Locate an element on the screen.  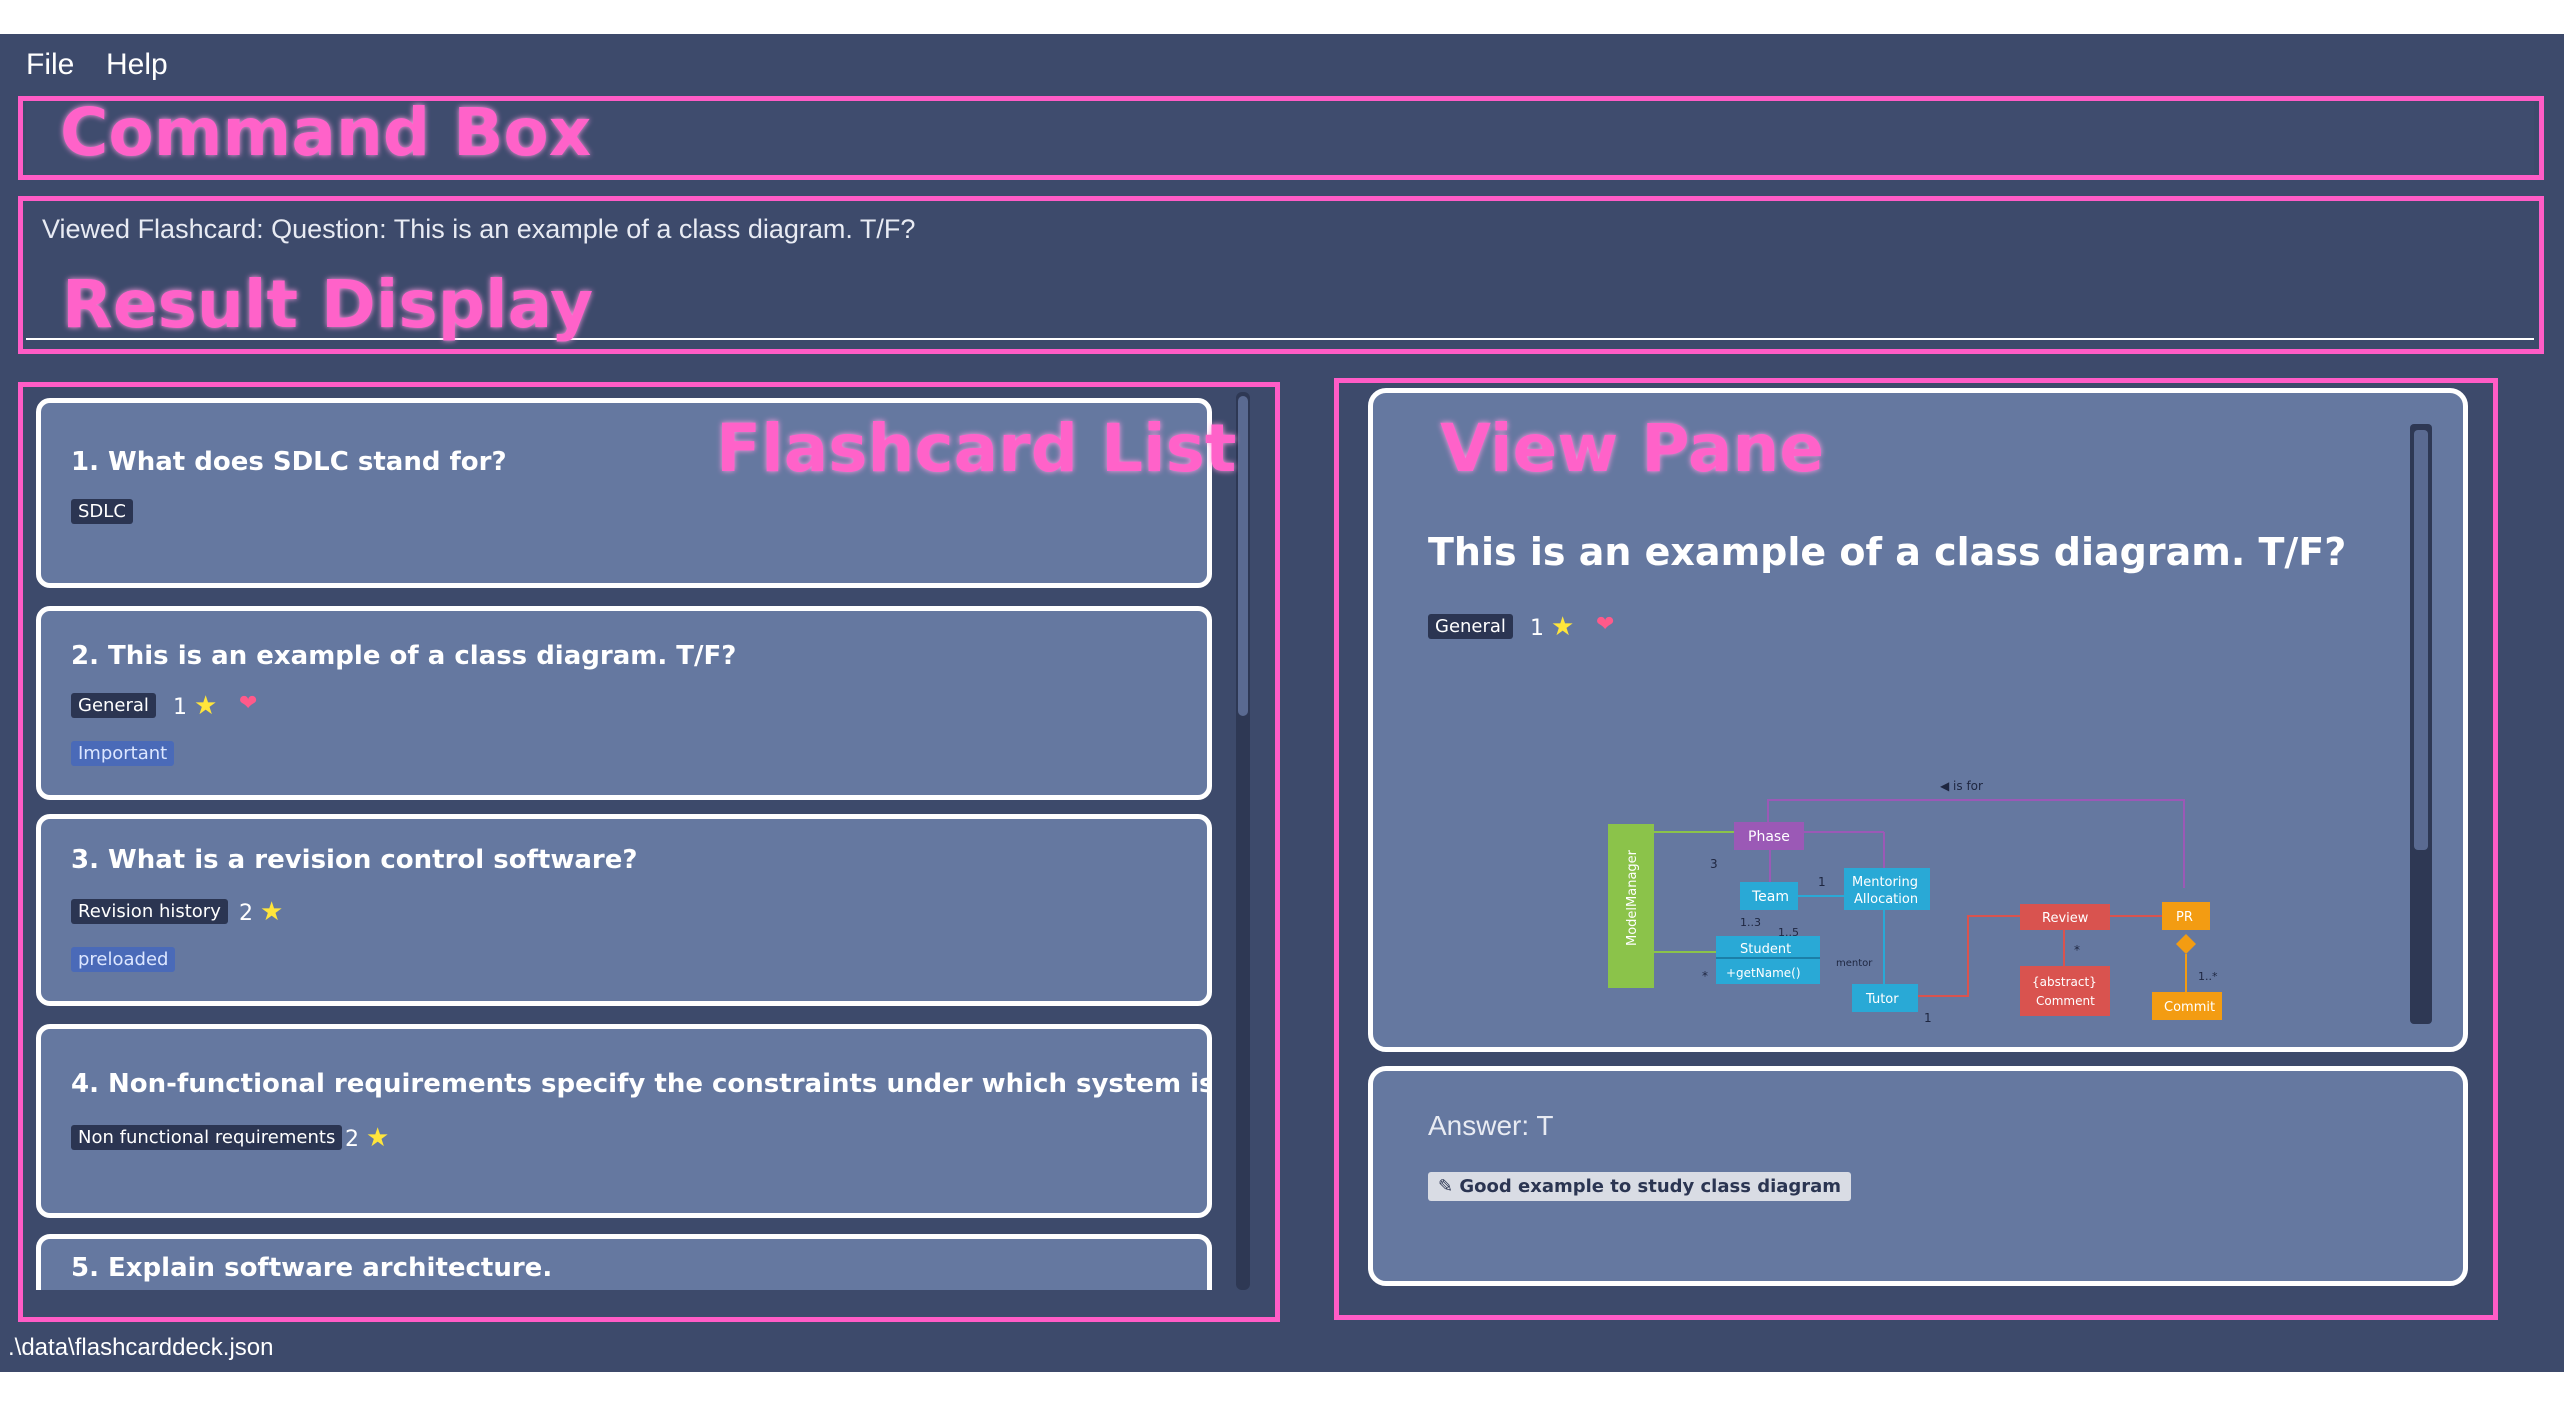
mentoring-label: Mentoring is located at coordinates (1885, 882).